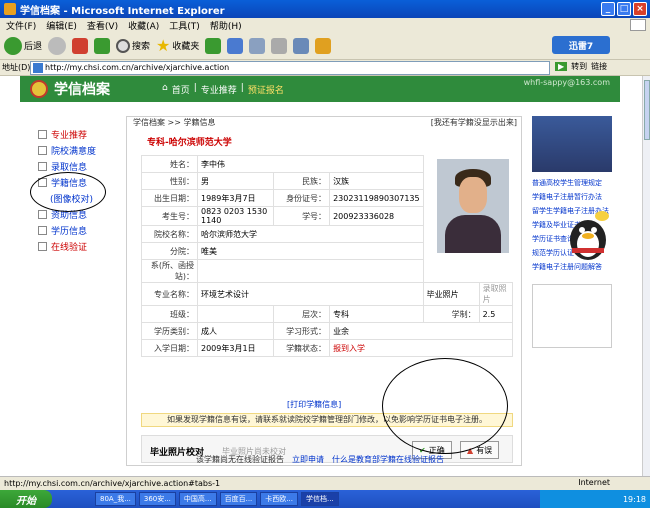 This screenshot has height=508, width=650. Describe the element at coordinates (595, 499) in the screenshot. I see `system-tray: 19:18` at that location.